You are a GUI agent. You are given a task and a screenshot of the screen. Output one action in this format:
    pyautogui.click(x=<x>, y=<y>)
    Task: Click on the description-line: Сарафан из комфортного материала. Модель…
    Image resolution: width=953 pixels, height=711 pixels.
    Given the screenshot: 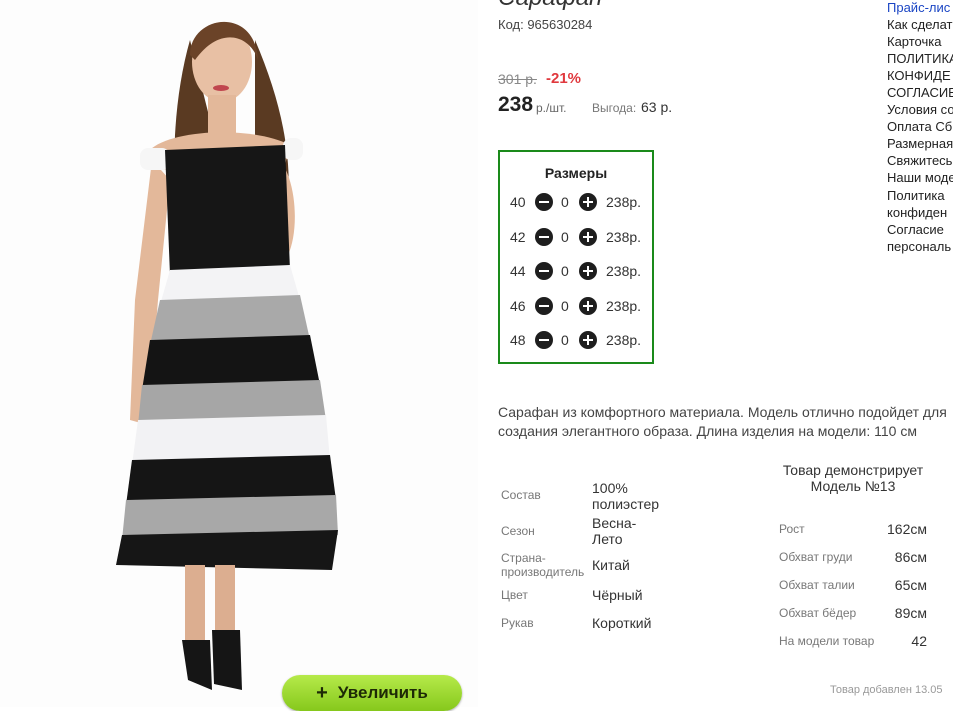 What is the action you would take?
    pyautogui.click(x=722, y=412)
    